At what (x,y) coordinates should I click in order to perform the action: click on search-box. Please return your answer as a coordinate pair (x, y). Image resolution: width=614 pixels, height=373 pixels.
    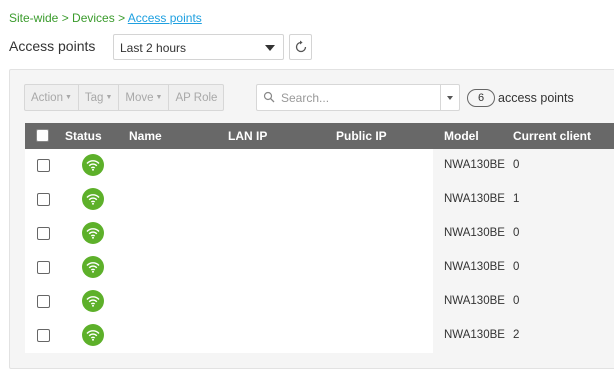
    Looking at the image, I should click on (358, 97).